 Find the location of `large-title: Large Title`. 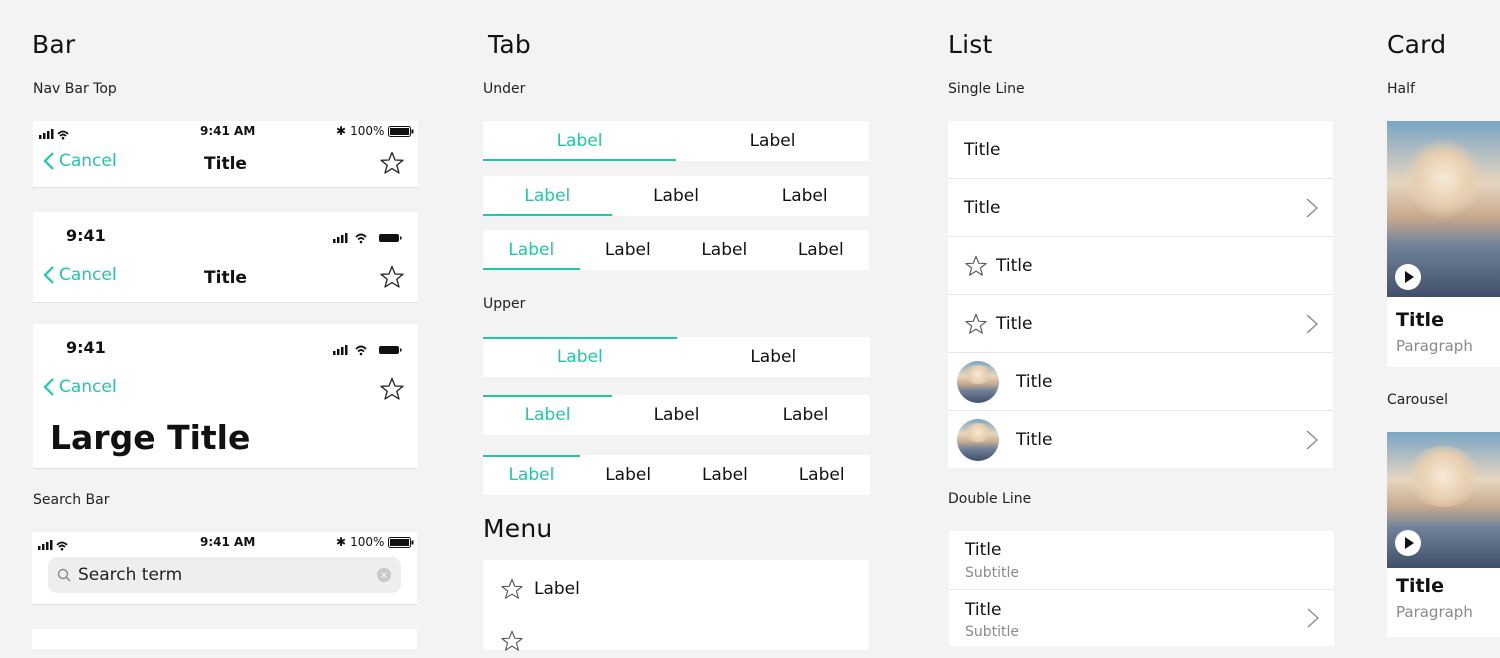

large-title: Large Title is located at coordinates (150, 437).